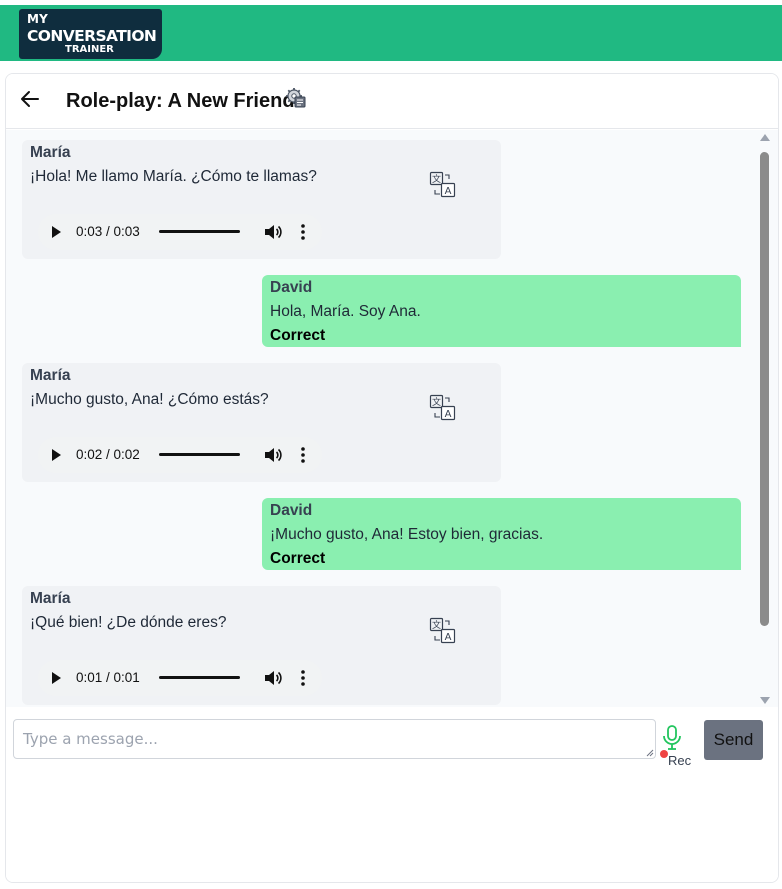 This screenshot has width=782, height=889. Describe the element at coordinates (108, 454) in the screenshot. I see `audio-time: 0:02 / 0:02` at that location.